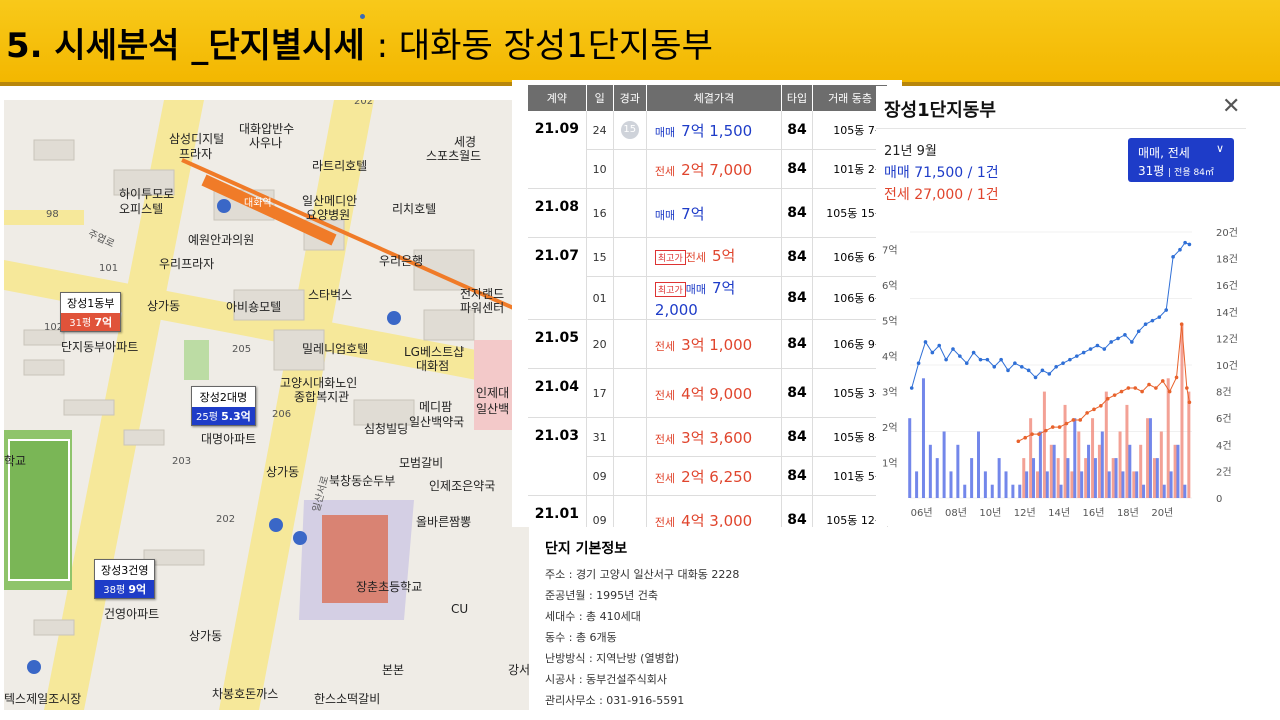 The image size is (1280, 720). I want to click on map-label: 101, so click(109, 268).